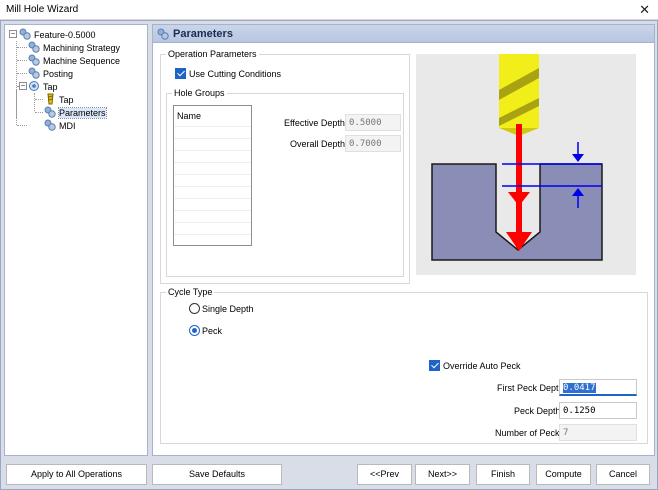 This screenshot has height=490, width=658. Describe the element at coordinates (235, 74) in the screenshot. I see `checkbox-label: Use Cutting Conditions` at that location.